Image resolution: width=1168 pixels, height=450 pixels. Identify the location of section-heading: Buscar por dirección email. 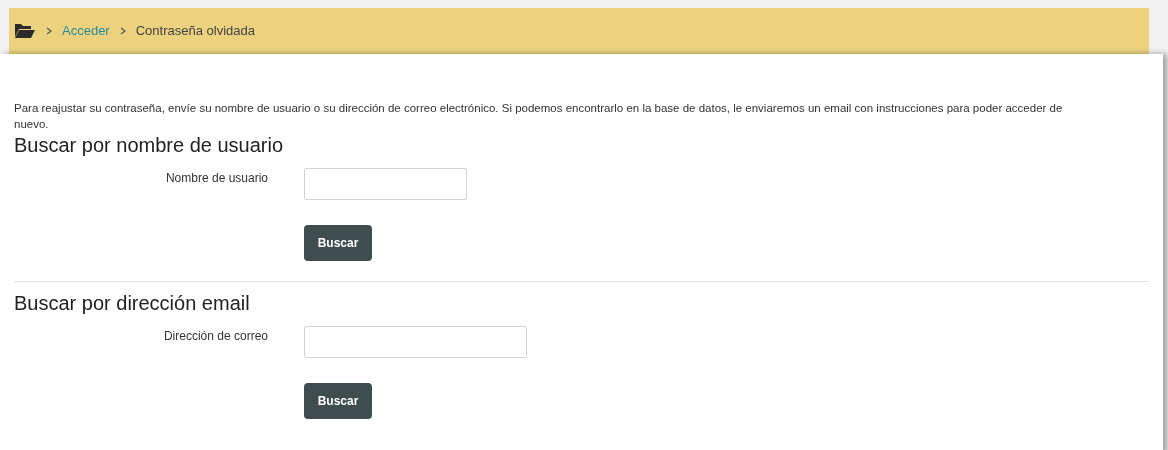
(132, 303).